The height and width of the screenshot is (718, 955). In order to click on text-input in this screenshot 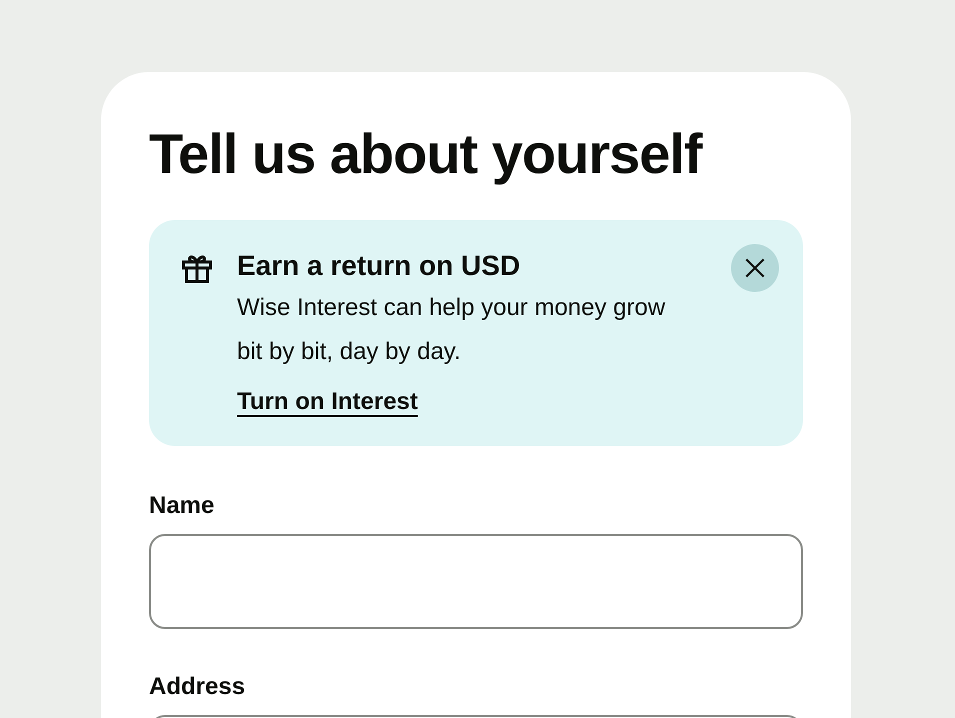, I will do `click(476, 581)`.